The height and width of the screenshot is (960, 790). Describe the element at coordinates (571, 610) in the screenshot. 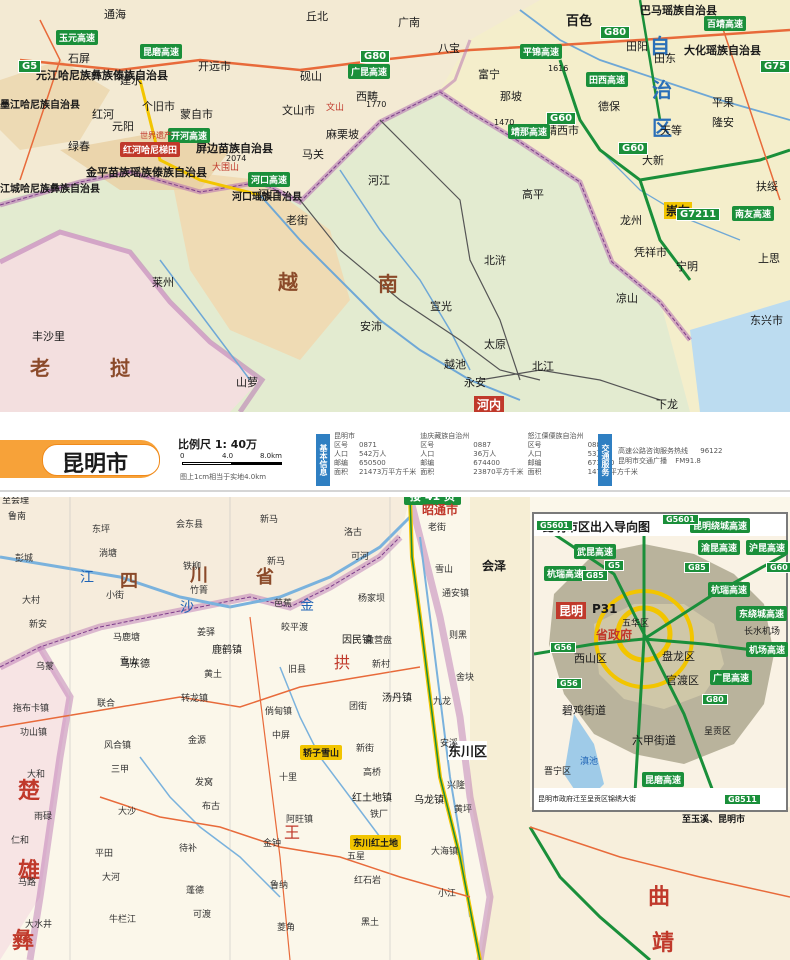

I see `inset-center-label: 昆明` at that location.